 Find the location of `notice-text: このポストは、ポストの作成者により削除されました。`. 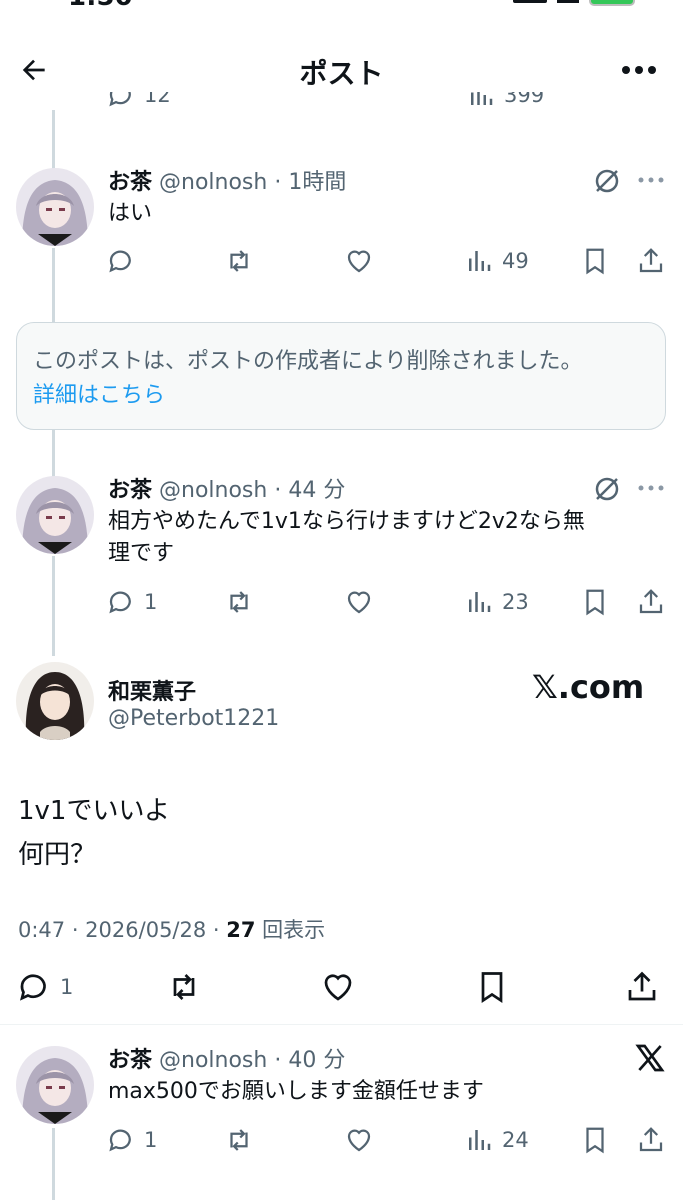

notice-text: このポストは、ポストの作成者により削除されました。 is located at coordinates (308, 361).